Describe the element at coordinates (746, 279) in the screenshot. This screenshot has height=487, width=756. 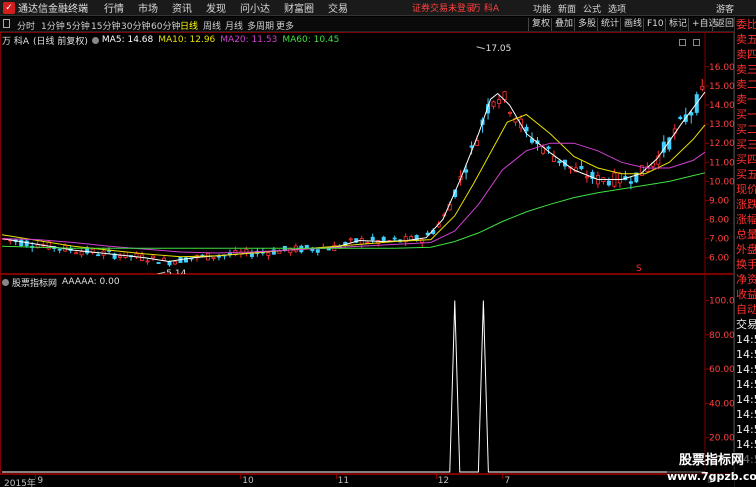
I see `side-panel-item: 净资` at that location.